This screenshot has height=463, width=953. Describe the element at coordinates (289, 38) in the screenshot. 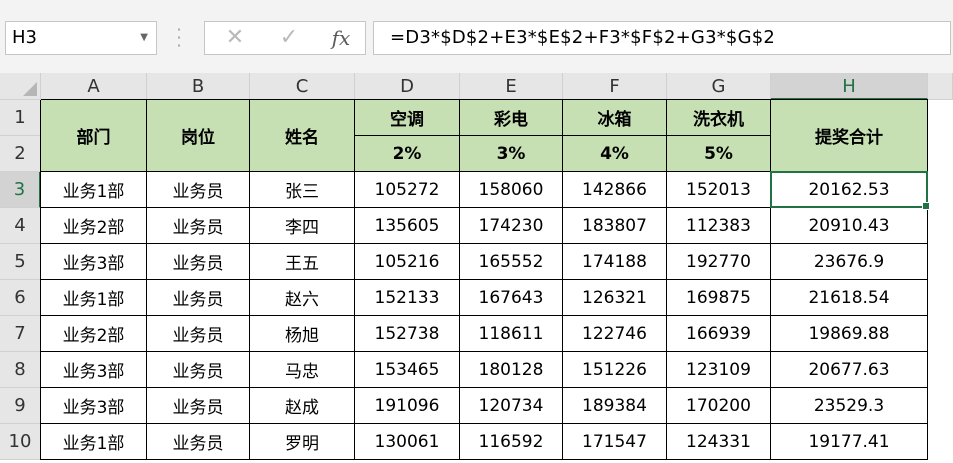

I see `enter-icon: ✓` at that location.